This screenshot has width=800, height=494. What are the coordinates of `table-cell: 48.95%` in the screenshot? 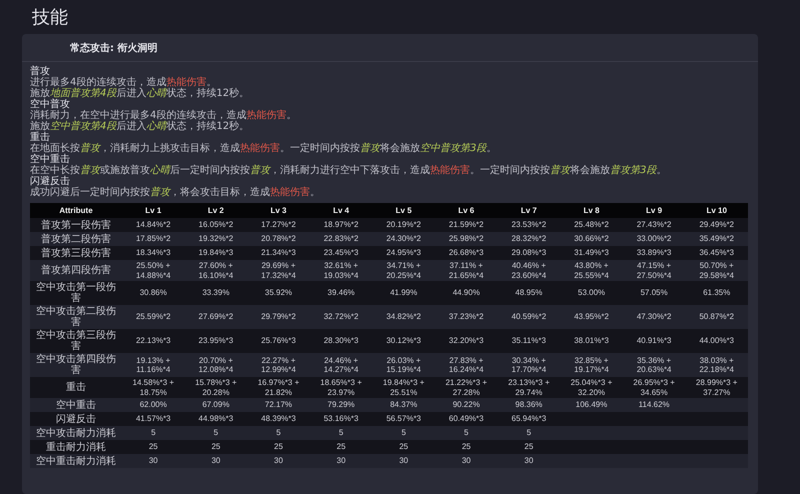 It's located at (528, 293).